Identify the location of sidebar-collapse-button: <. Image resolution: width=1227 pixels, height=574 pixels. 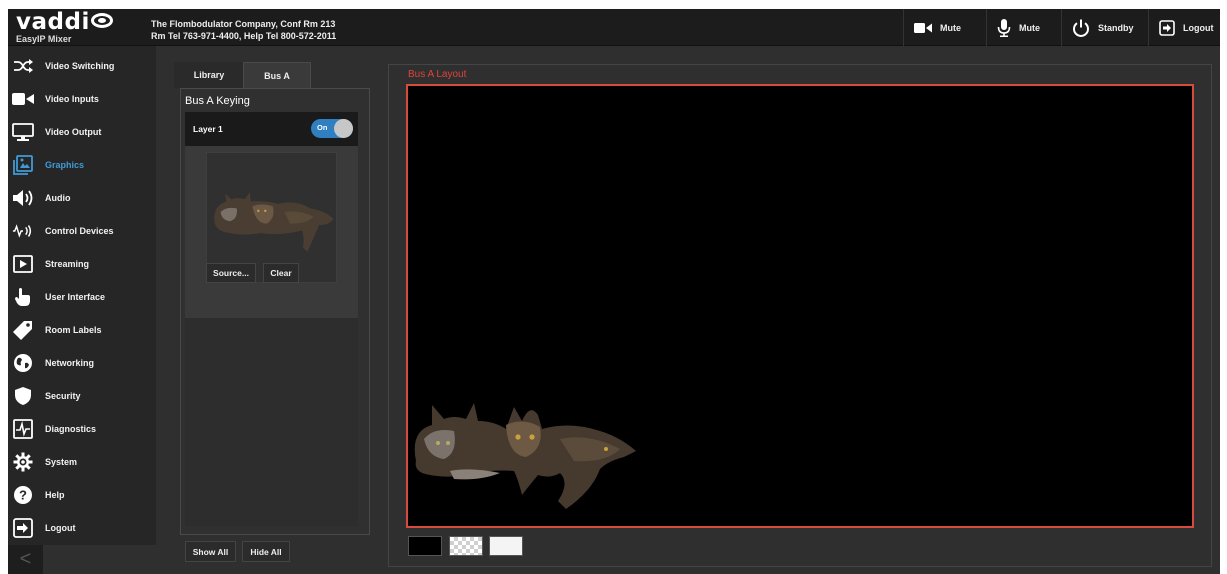
(25, 559).